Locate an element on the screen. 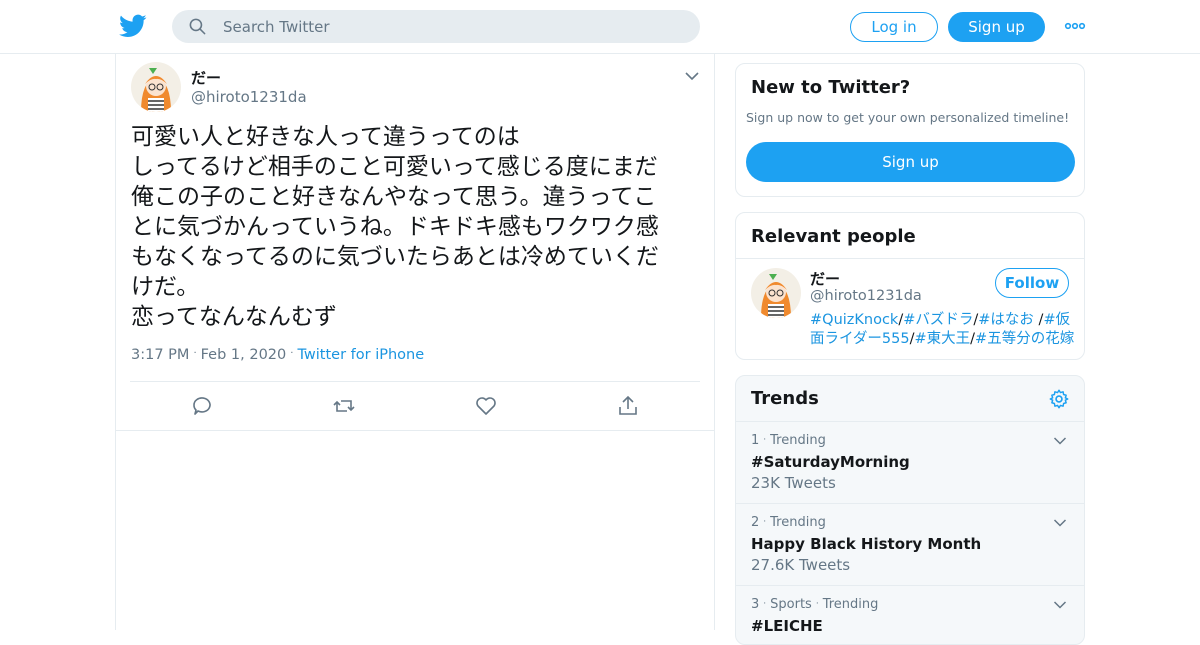 The height and width of the screenshot is (645, 1200). tweet-source-link: Twitter for iPhone is located at coordinates (360, 355).